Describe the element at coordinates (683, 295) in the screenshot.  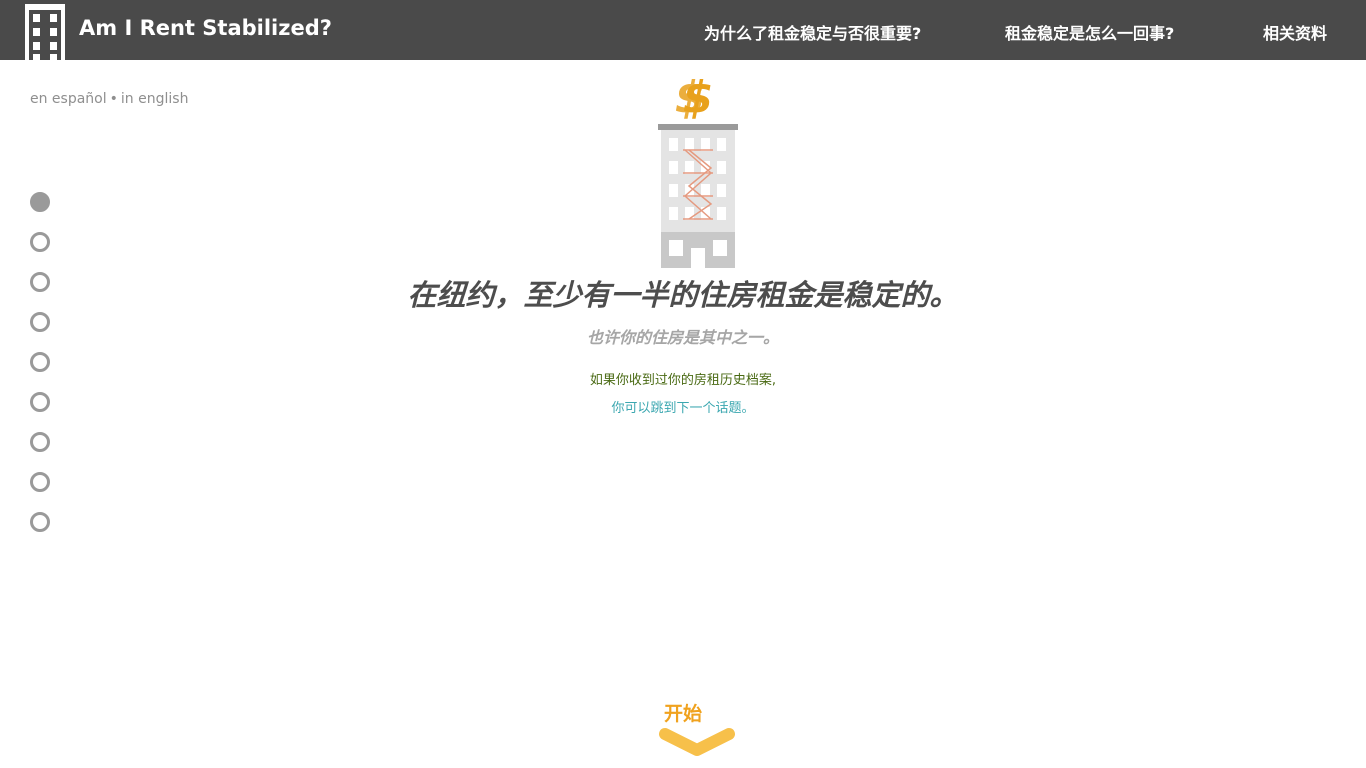
I see `hero-headline: 在纽约，至少有一半的住房租金是稳定的。` at that location.